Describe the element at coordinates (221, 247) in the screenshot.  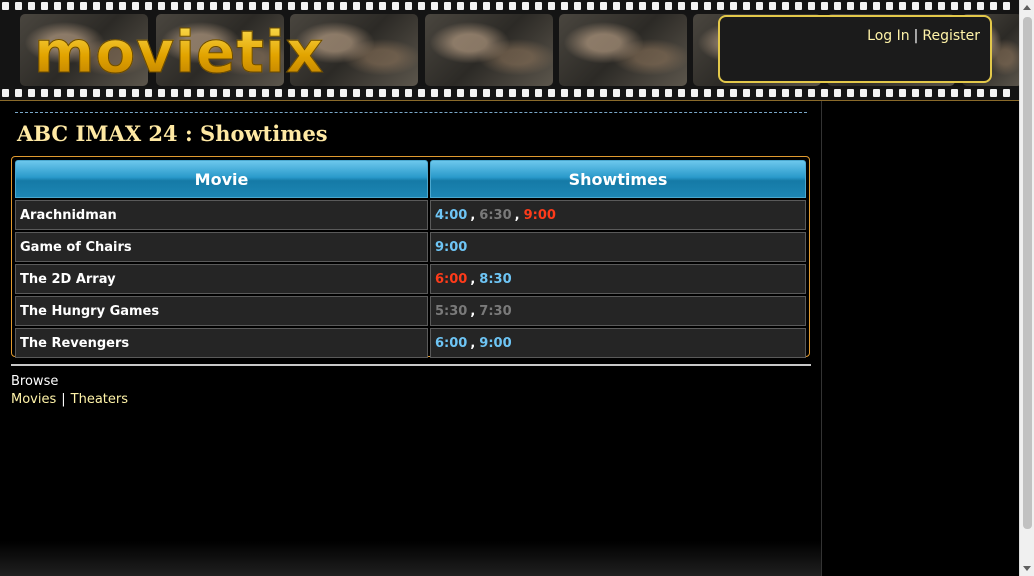
I see `movie-title-cell: Game of Chairs` at that location.